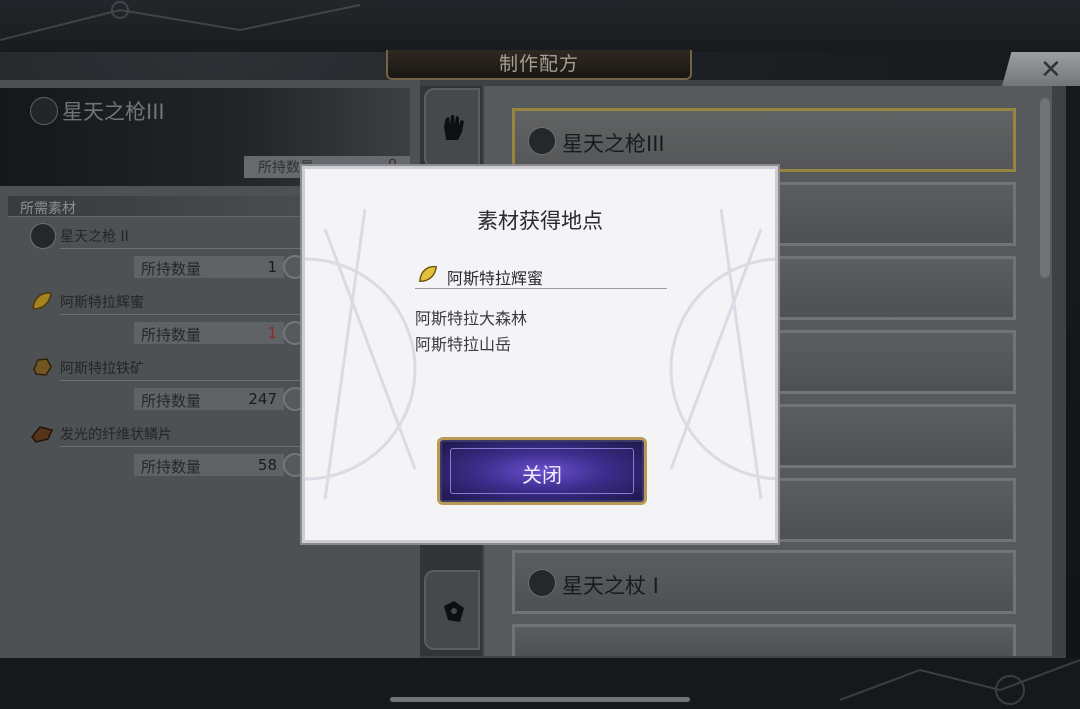 The image size is (1080, 709). Describe the element at coordinates (463, 343) in the screenshot. I see `location-item: 阿斯特拉山岳` at that location.